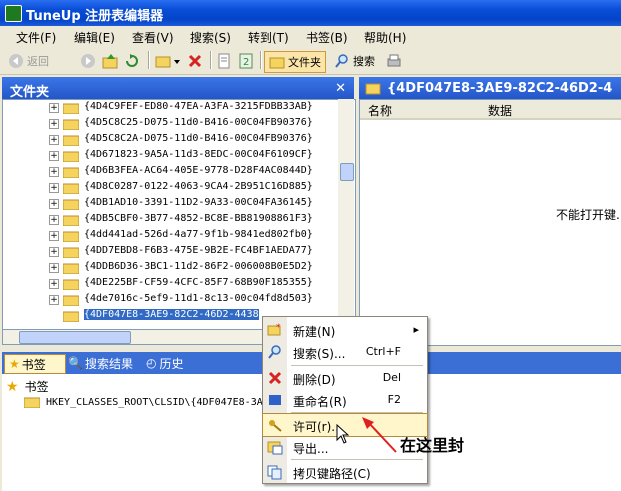 The height and width of the screenshot is (491, 621). What do you see at coordinates (151, 363) in the screenshot?
I see `history-icon: ◴` at bounding box center [151, 363].